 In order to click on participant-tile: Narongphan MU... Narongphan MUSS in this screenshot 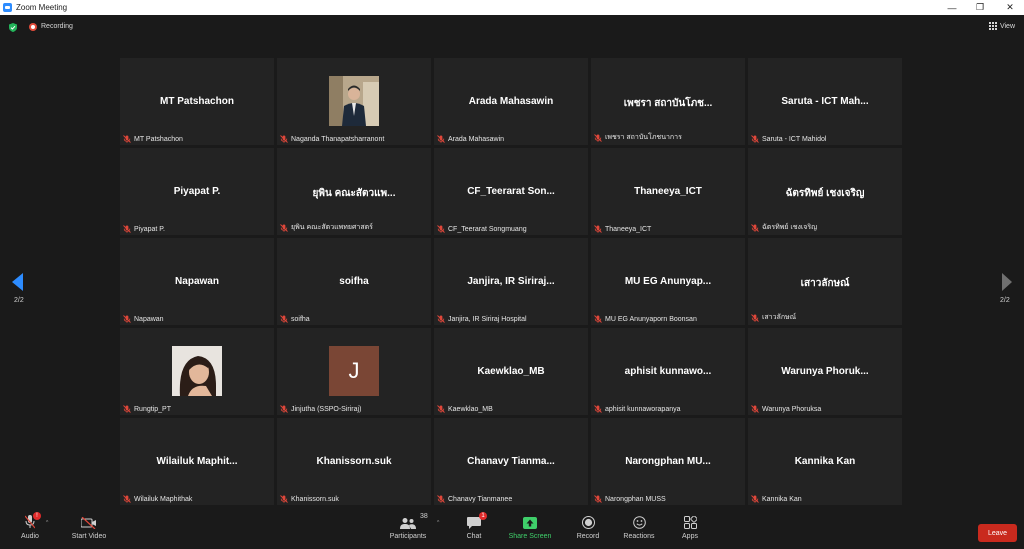, I will do `click(668, 461)`.